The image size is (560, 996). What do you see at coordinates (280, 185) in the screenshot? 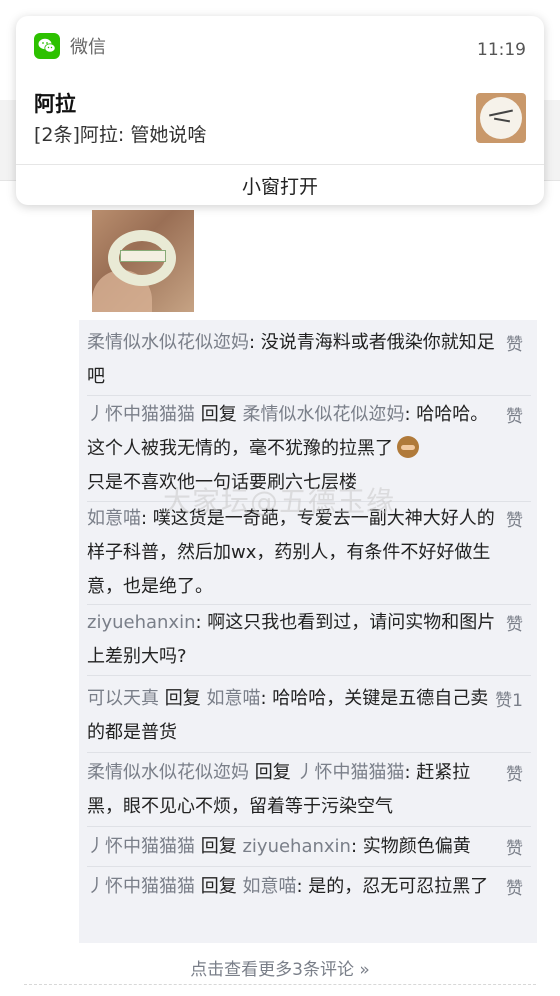
I see `open-in-window-button: 小窗打开` at bounding box center [280, 185].